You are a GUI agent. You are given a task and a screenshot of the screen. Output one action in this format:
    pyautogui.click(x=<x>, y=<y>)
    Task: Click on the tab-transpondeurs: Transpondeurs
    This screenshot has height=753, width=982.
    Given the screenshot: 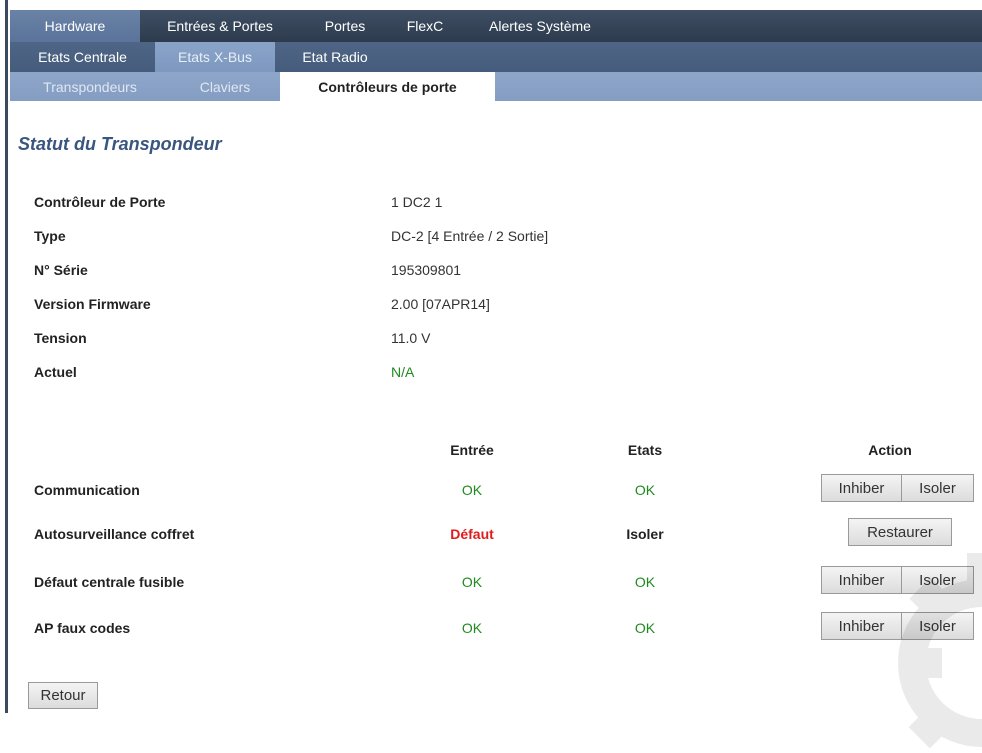 What is the action you would take?
    pyautogui.click(x=90, y=86)
    